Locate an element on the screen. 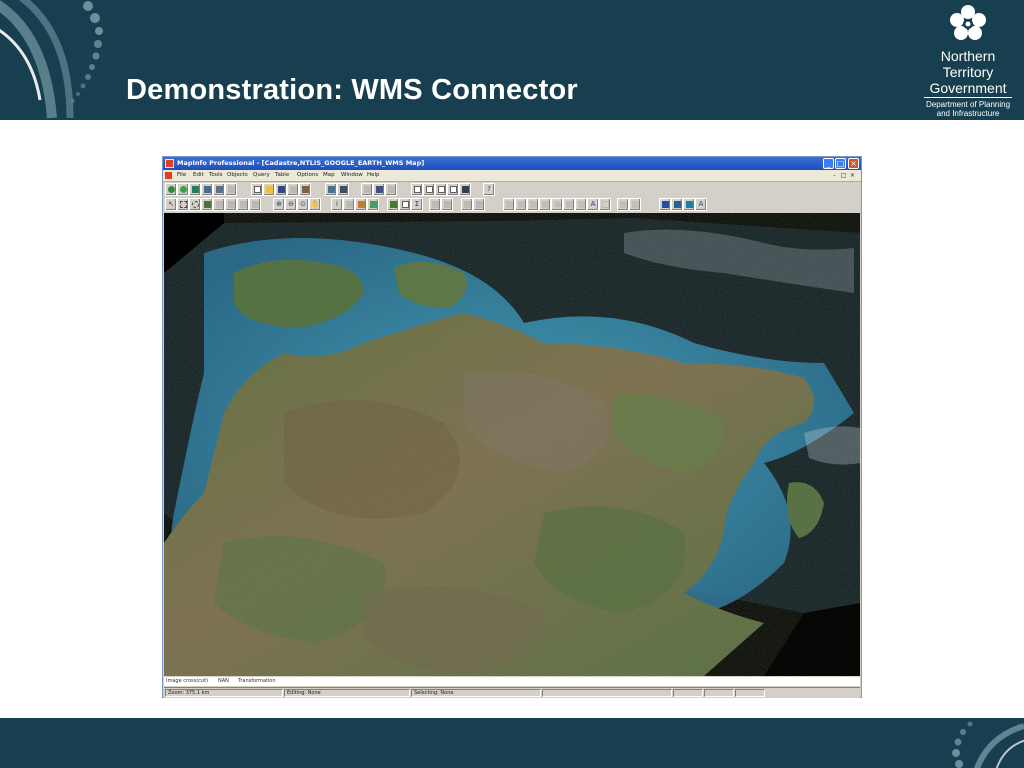 This screenshot has height=768, width=1024. hotlink-button is located at coordinates (349, 204).